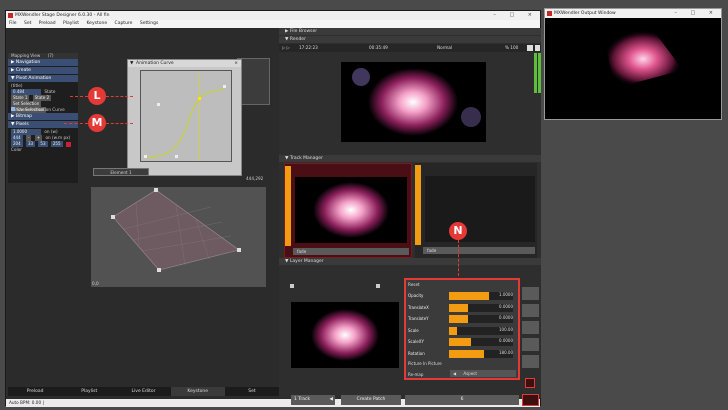 The height and width of the screenshot is (410, 728). I want to click on reset-button: Reset, so click(414, 284).